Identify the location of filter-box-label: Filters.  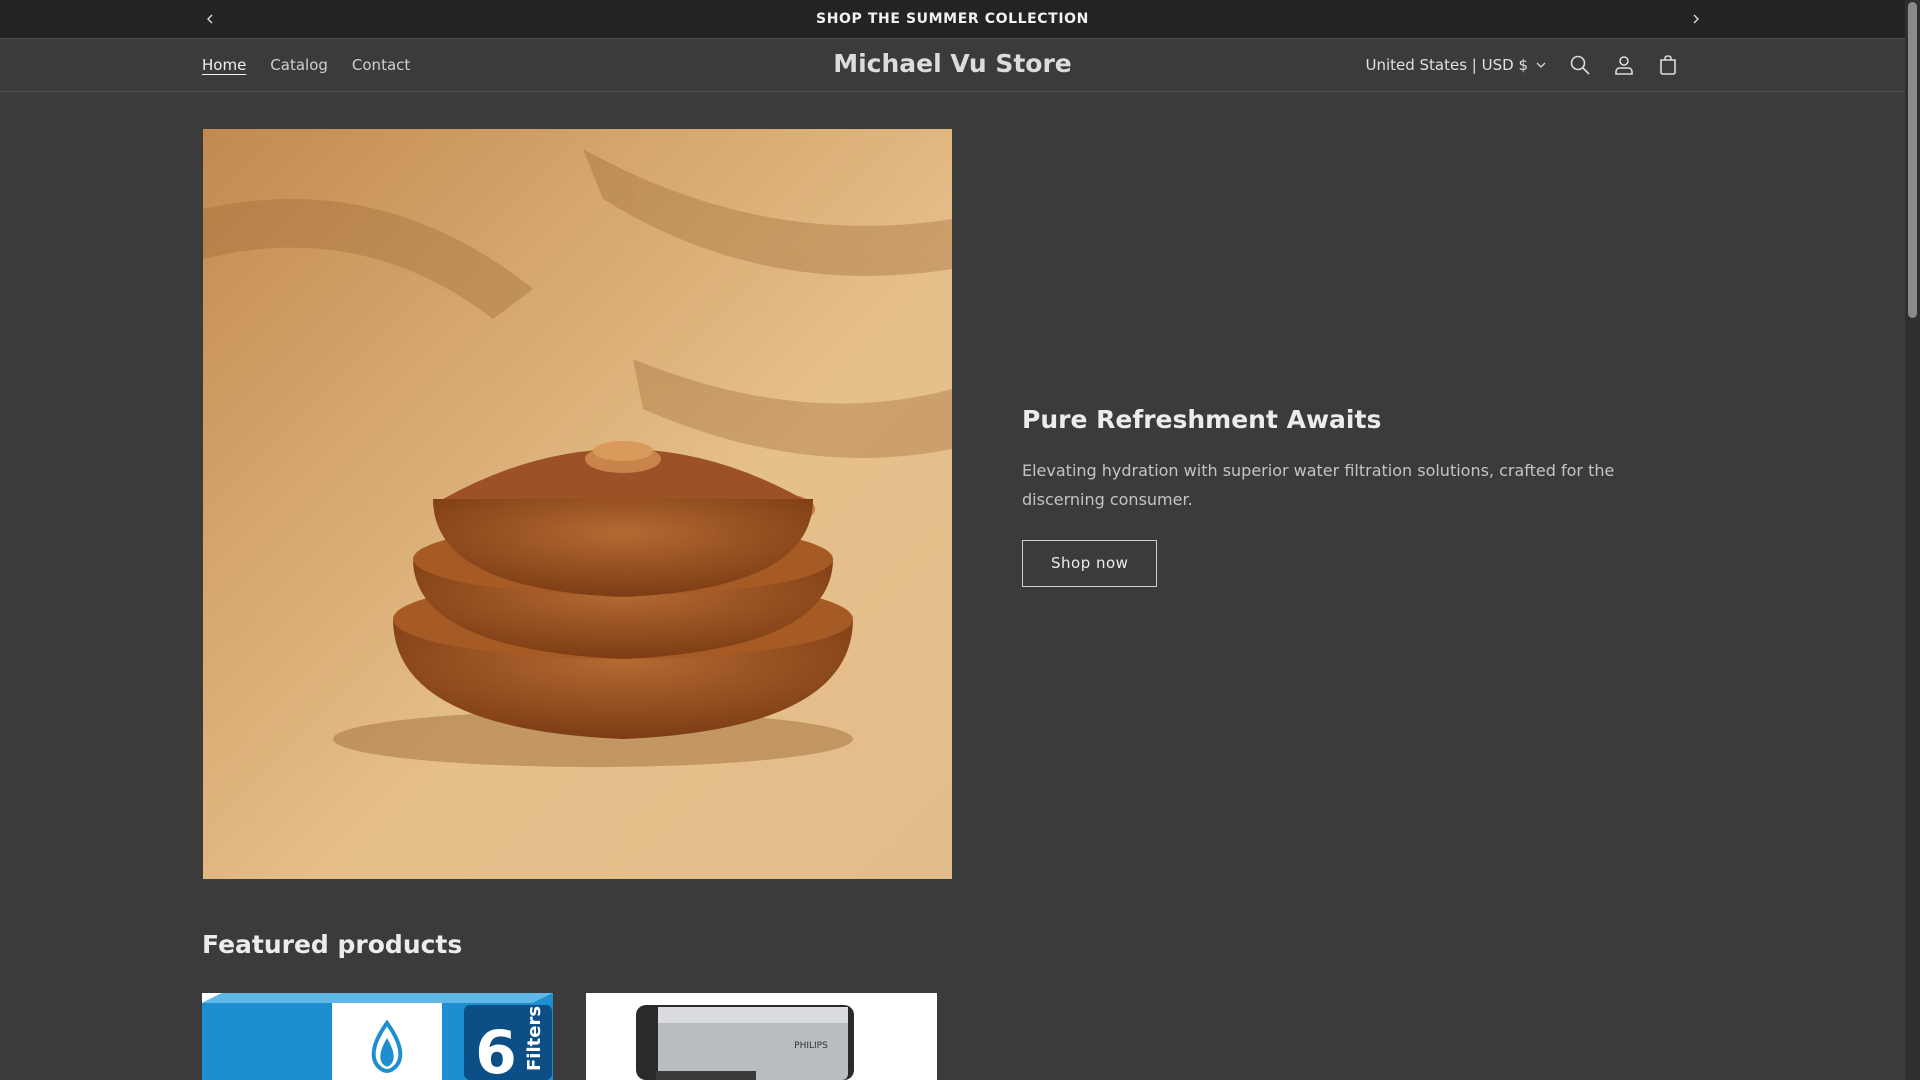
(534, 1038).